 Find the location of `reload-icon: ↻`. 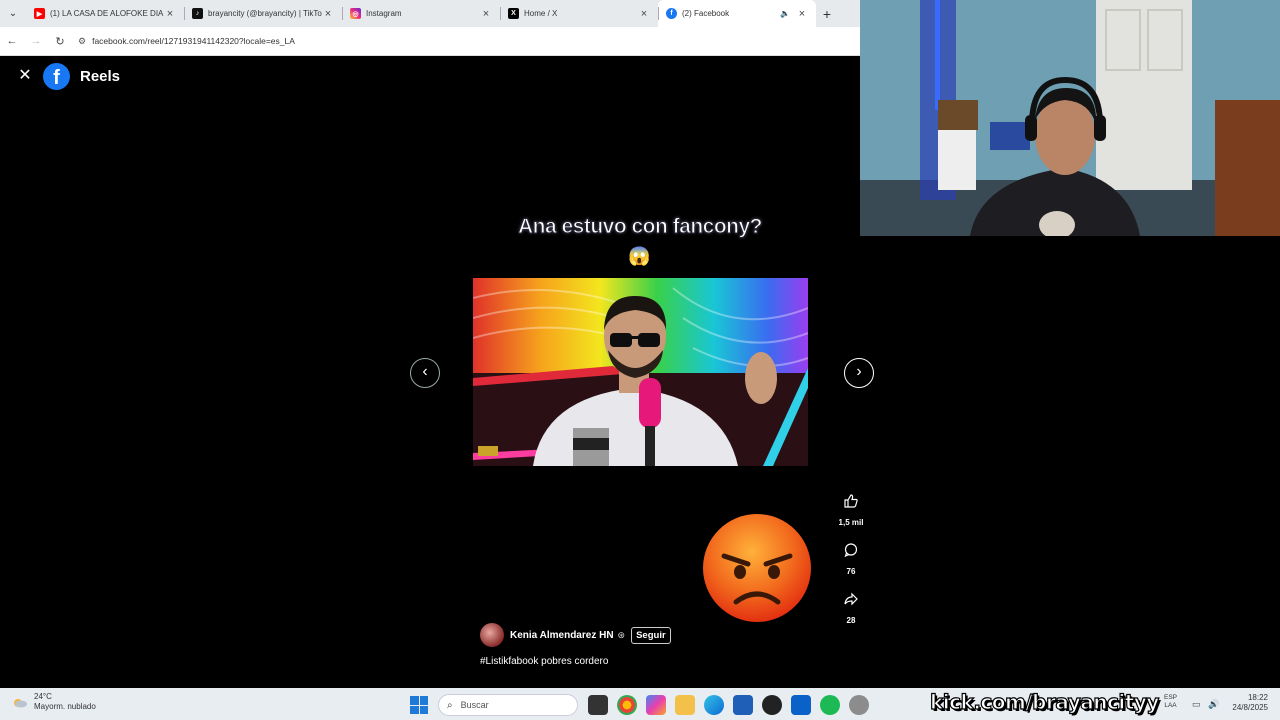

reload-icon: ↻ is located at coordinates (60, 41).